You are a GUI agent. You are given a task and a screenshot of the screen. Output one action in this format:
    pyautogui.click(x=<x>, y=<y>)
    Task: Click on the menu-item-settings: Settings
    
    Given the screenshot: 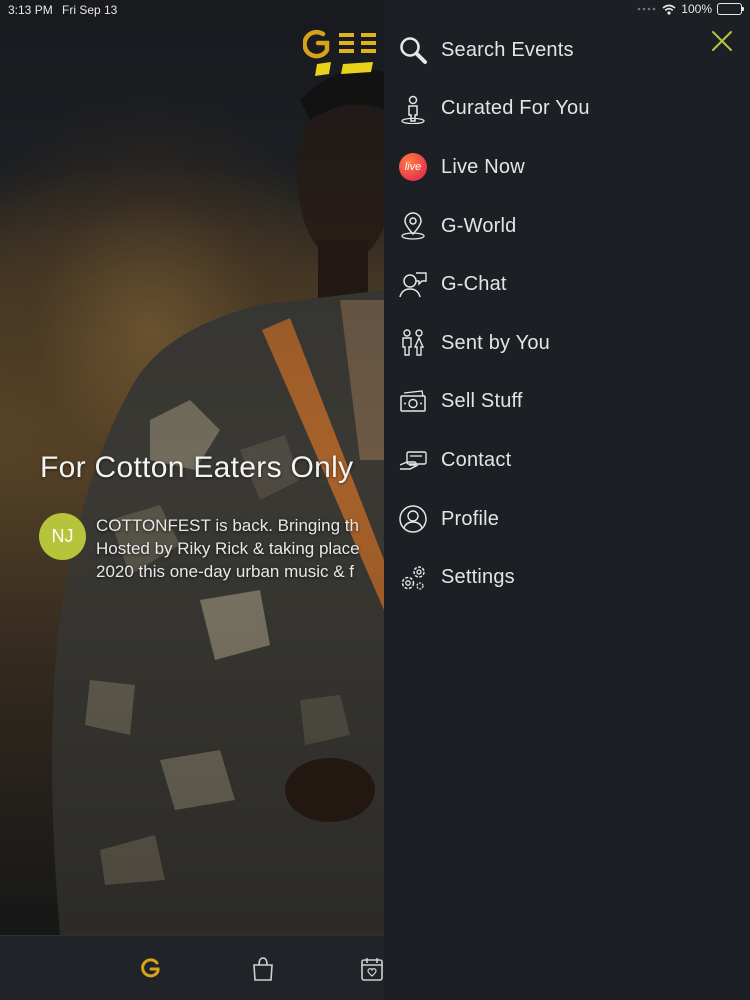 What is the action you would take?
    pyautogui.click(x=567, y=577)
    